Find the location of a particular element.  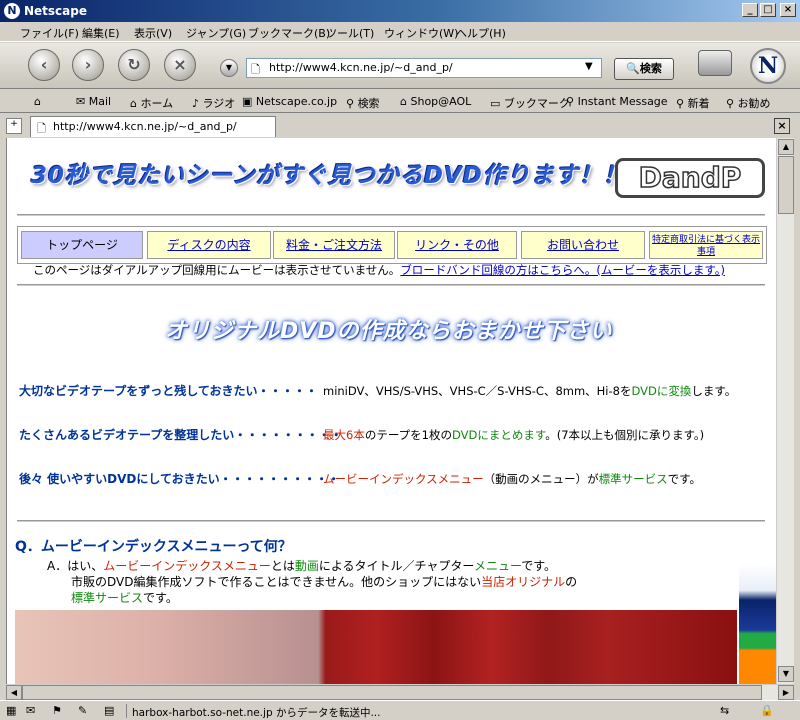

row3-highlight: ムービーインデックスメニュー is located at coordinates (403, 479).